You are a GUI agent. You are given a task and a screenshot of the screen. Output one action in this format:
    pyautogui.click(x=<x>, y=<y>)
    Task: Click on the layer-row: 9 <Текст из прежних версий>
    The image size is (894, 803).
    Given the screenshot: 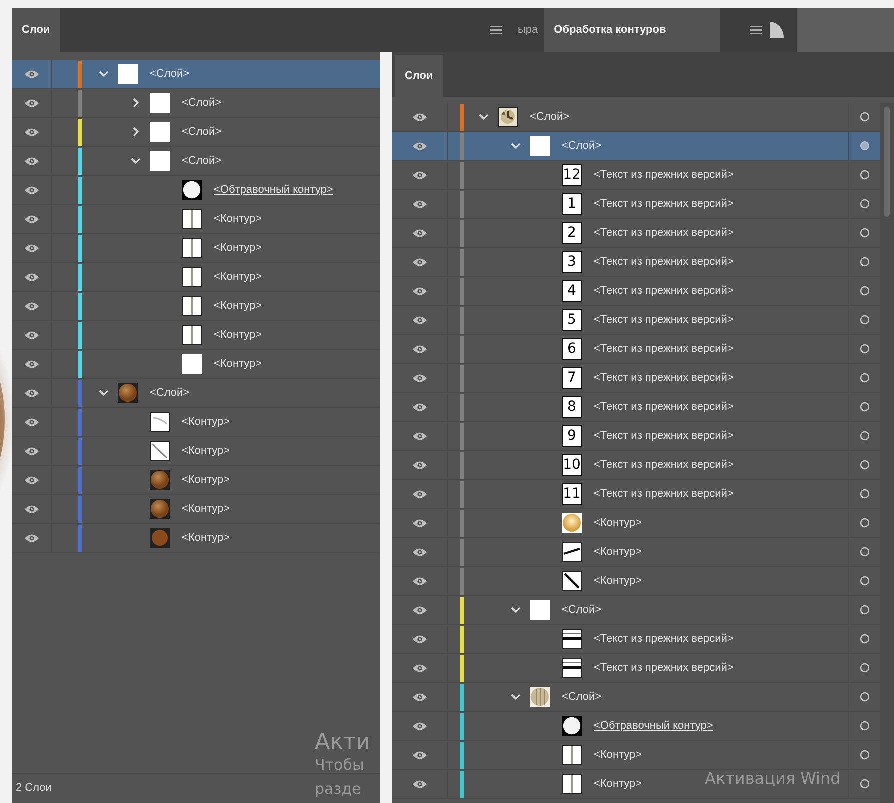 What is the action you would take?
    pyautogui.click(x=636, y=436)
    